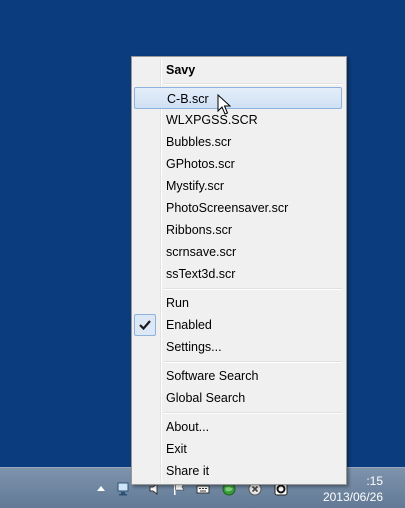  Describe the element at coordinates (238, 70) in the screenshot. I see `menu-title-savy: Savy` at that location.